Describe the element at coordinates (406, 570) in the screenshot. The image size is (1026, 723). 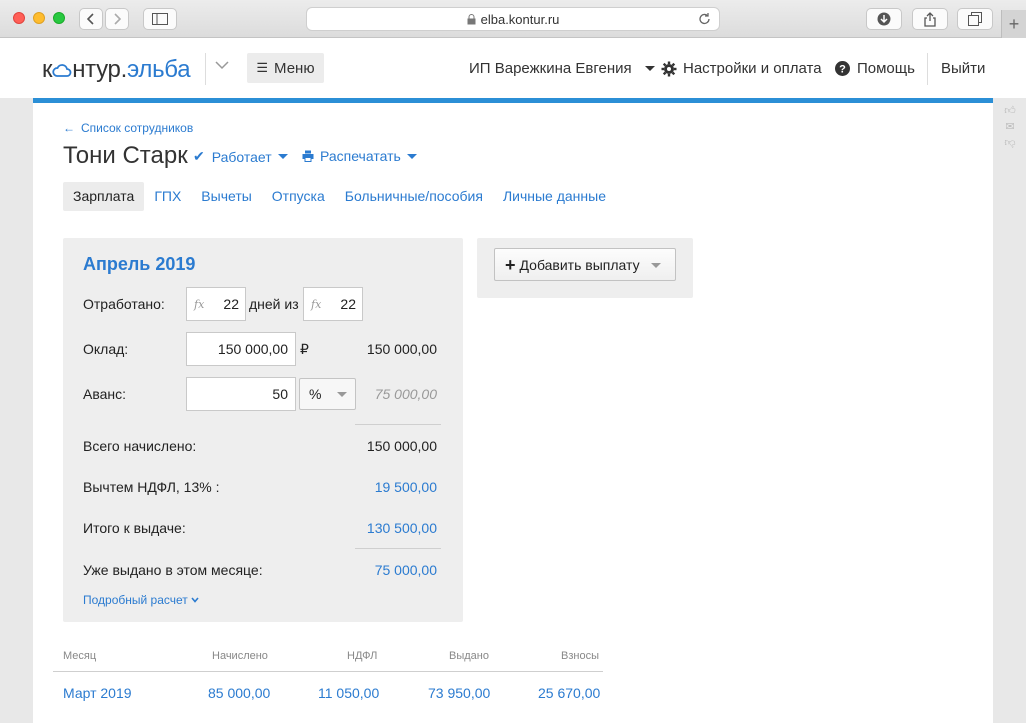
I see `paid-amount: 75 000,00` at that location.